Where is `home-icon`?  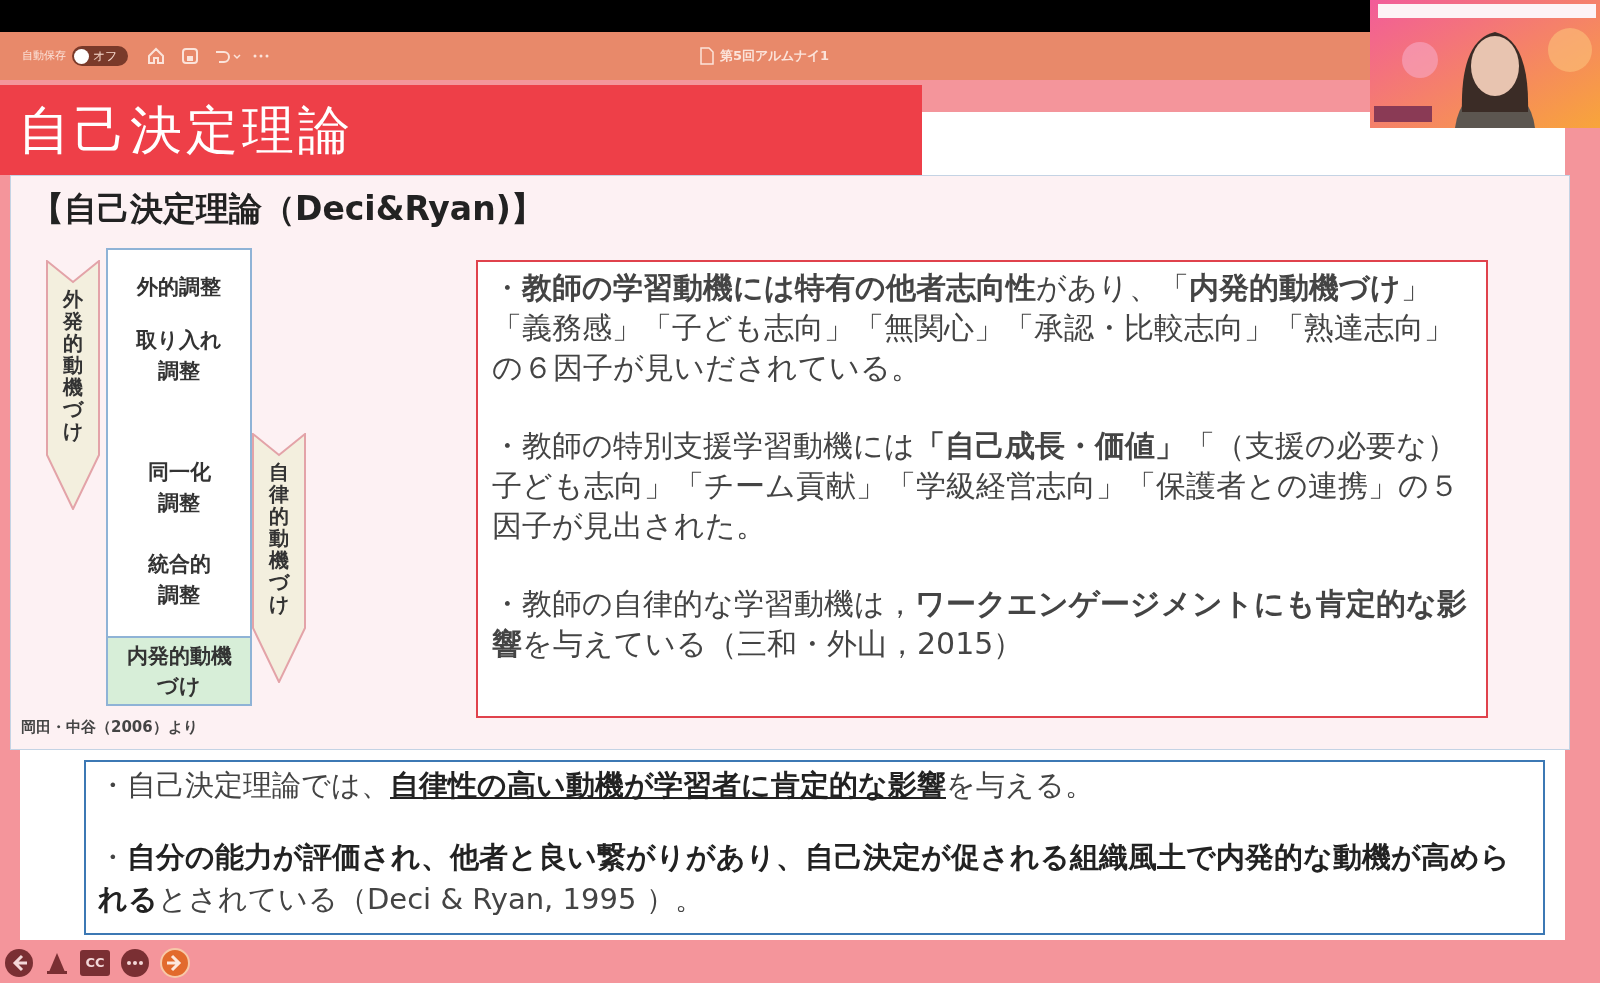 home-icon is located at coordinates (156, 56).